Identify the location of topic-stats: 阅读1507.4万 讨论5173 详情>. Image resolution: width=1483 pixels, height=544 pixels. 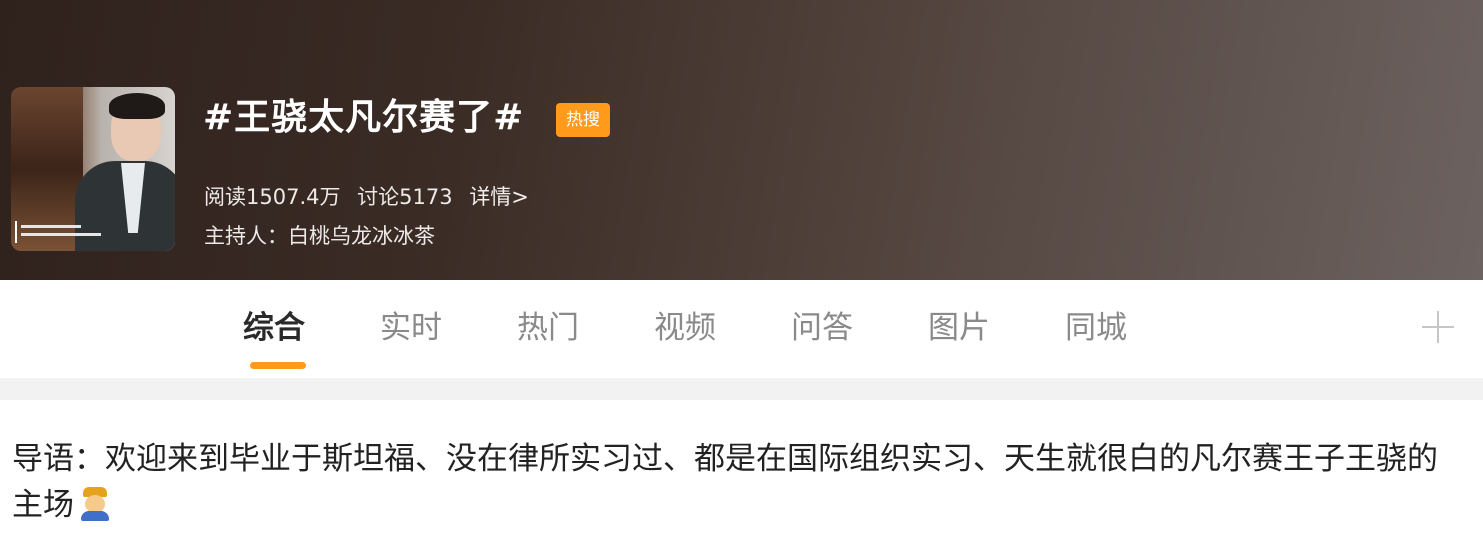
(371, 197).